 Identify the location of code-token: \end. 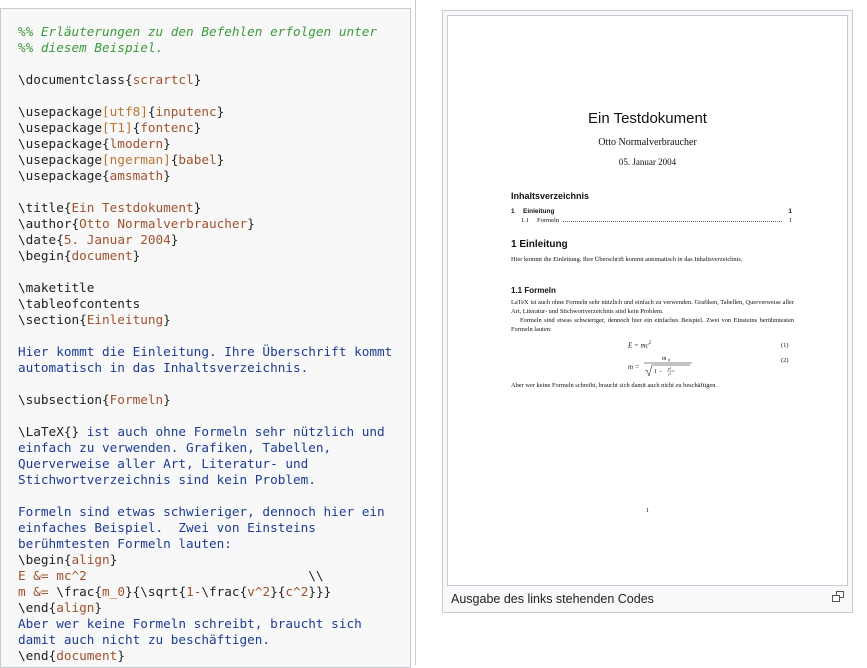
(33, 607).